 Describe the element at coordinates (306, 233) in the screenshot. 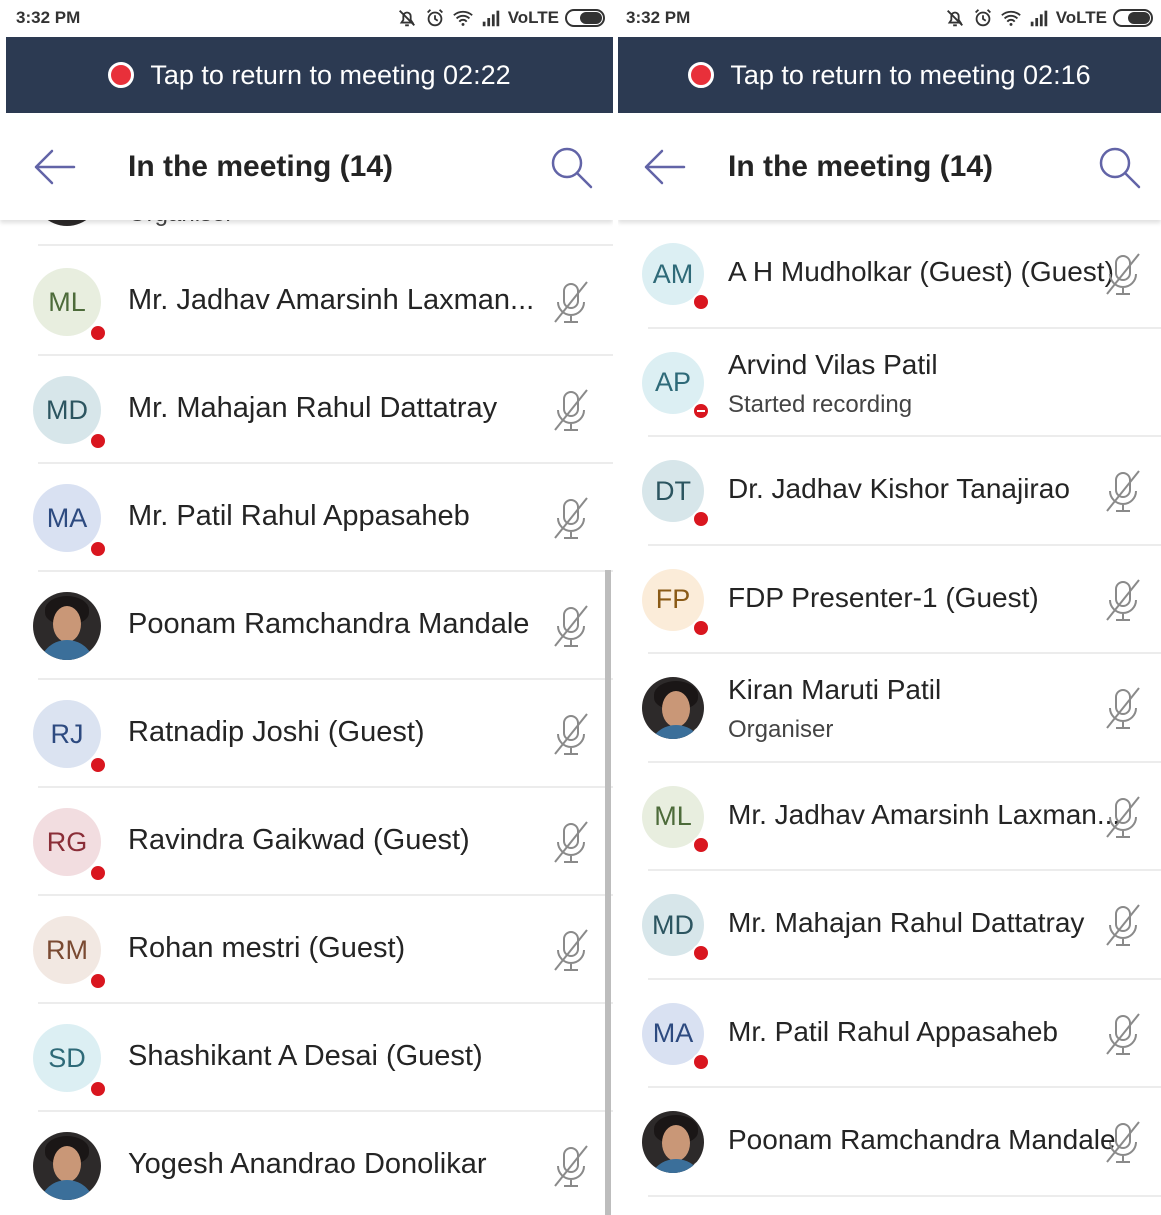

I see `participant-row-partial: Organiser` at that location.